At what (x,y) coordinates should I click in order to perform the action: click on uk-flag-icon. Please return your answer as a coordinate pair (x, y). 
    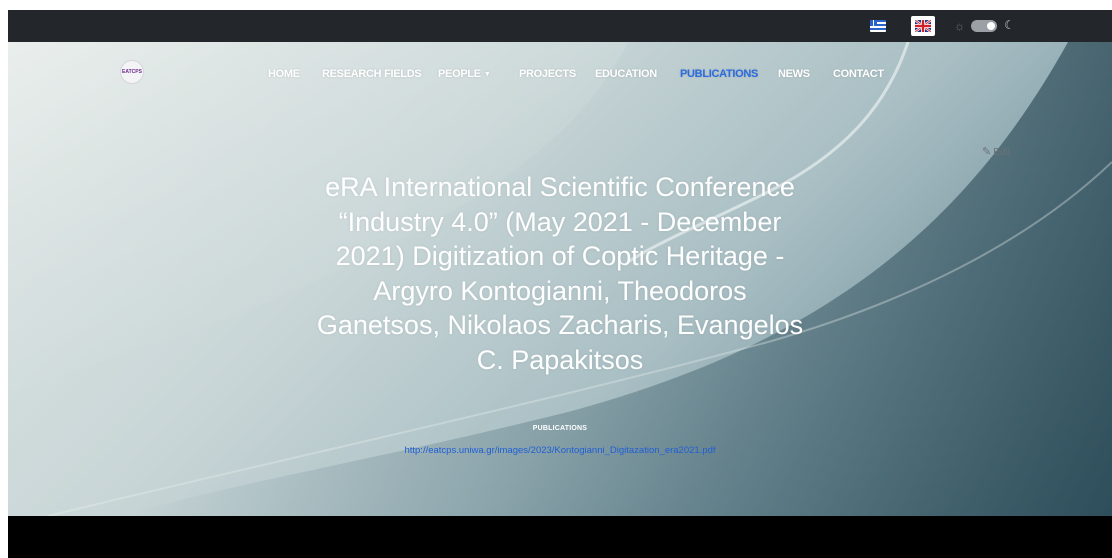
    Looking at the image, I should click on (923, 26).